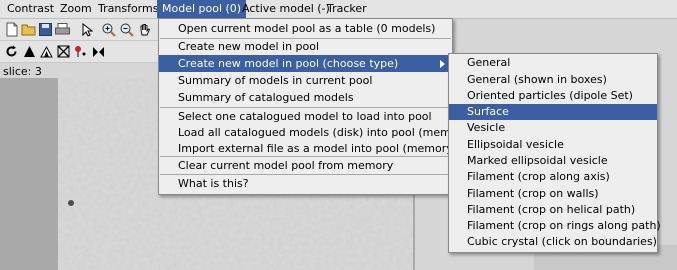 This screenshot has height=270, width=677. I want to click on submenu-item-filament-walls: Filament (crop on walls), so click(553, 194).